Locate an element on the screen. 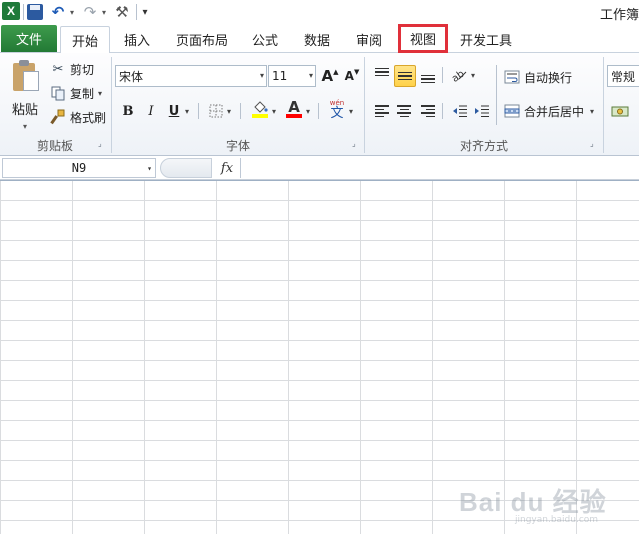 The height and width of the screenshot is (534, 639). undo-dropdown-chevron-icon: ▾ is located at coordinates (72, 12).